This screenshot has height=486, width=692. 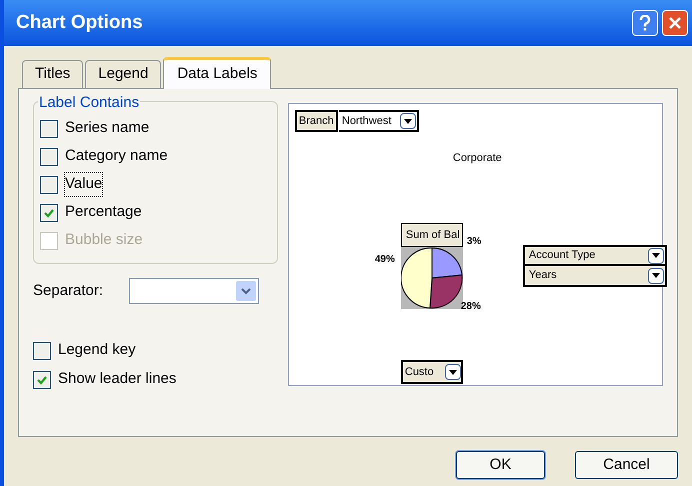 I want to click on field-dropdown: Account Type, so click(x=594, y=255).